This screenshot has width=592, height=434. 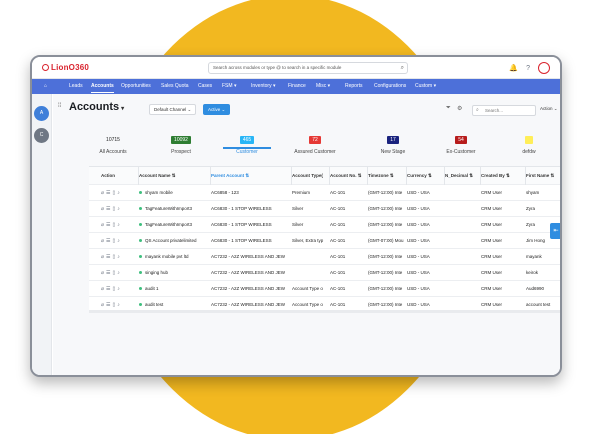 I want to click on search-icon: ⌕, so click(x=477, y=110).